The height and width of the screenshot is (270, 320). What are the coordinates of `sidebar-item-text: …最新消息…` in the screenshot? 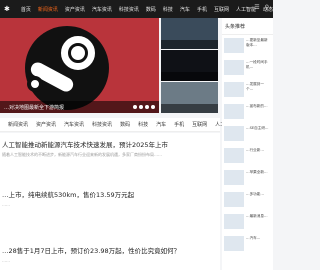 It's located at (257, 221).